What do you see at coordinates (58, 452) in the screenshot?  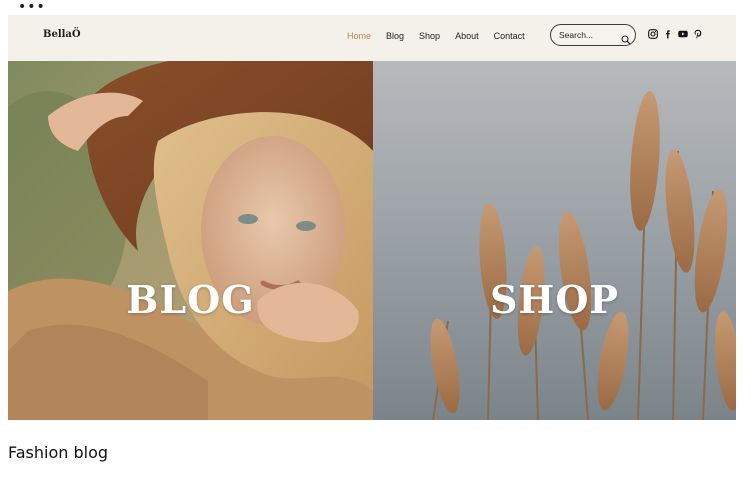 I see `template-caption: Fashion blog` at bounding box center [58, 452].